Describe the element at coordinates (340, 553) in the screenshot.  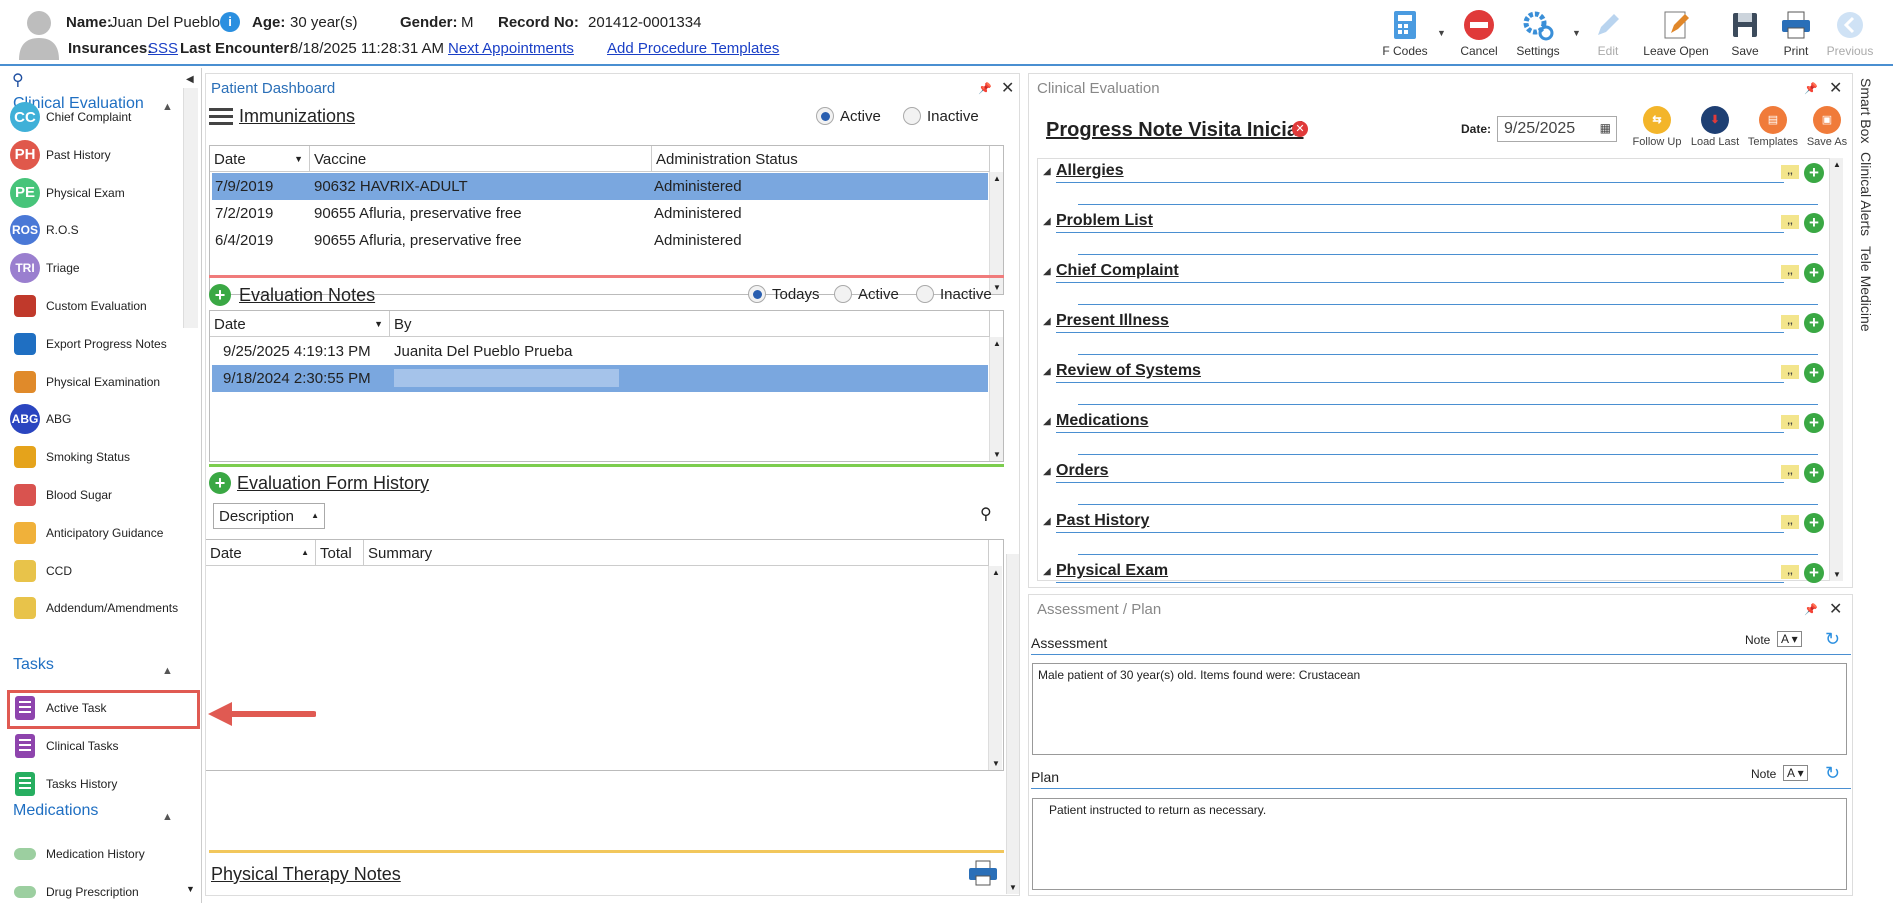
I see `column-header-total: Total` at that location.